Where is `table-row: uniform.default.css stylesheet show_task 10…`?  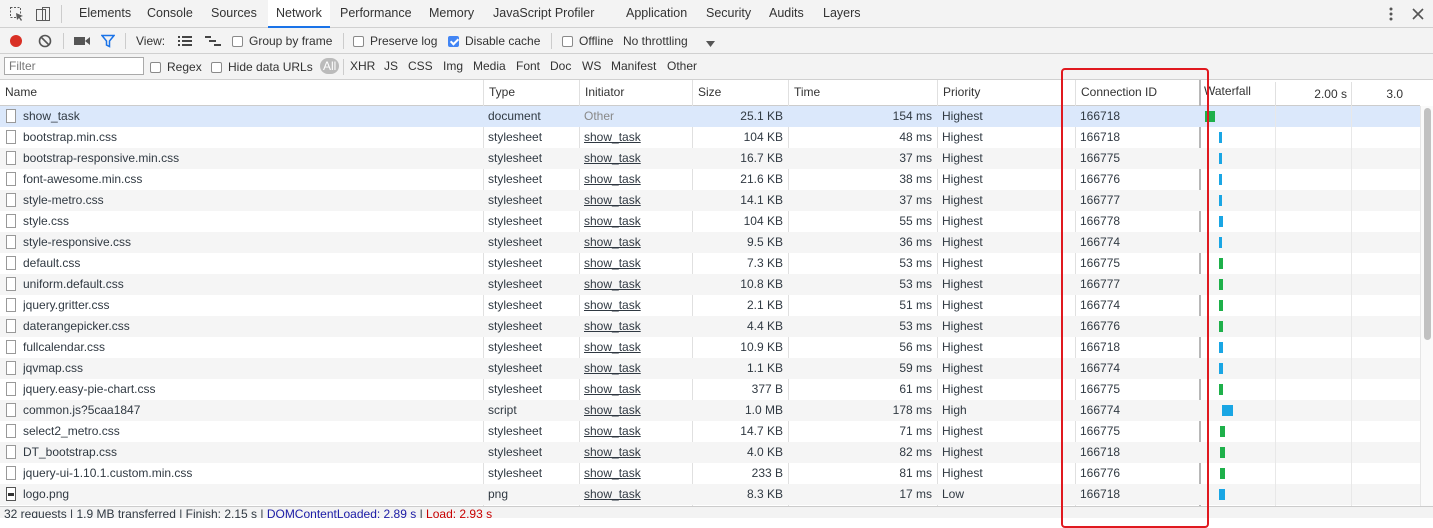 table-row: uniform.default.css stylesheet show_task 10… is located at coordinates (710, 284).